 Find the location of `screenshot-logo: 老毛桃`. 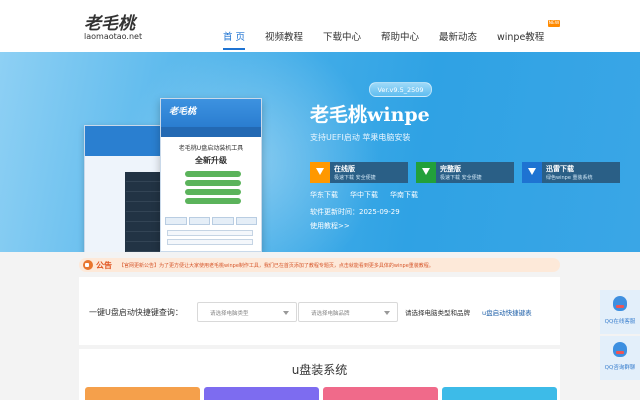

screenshot-logo: 老毛桃 is located at coordinates (183, 112).